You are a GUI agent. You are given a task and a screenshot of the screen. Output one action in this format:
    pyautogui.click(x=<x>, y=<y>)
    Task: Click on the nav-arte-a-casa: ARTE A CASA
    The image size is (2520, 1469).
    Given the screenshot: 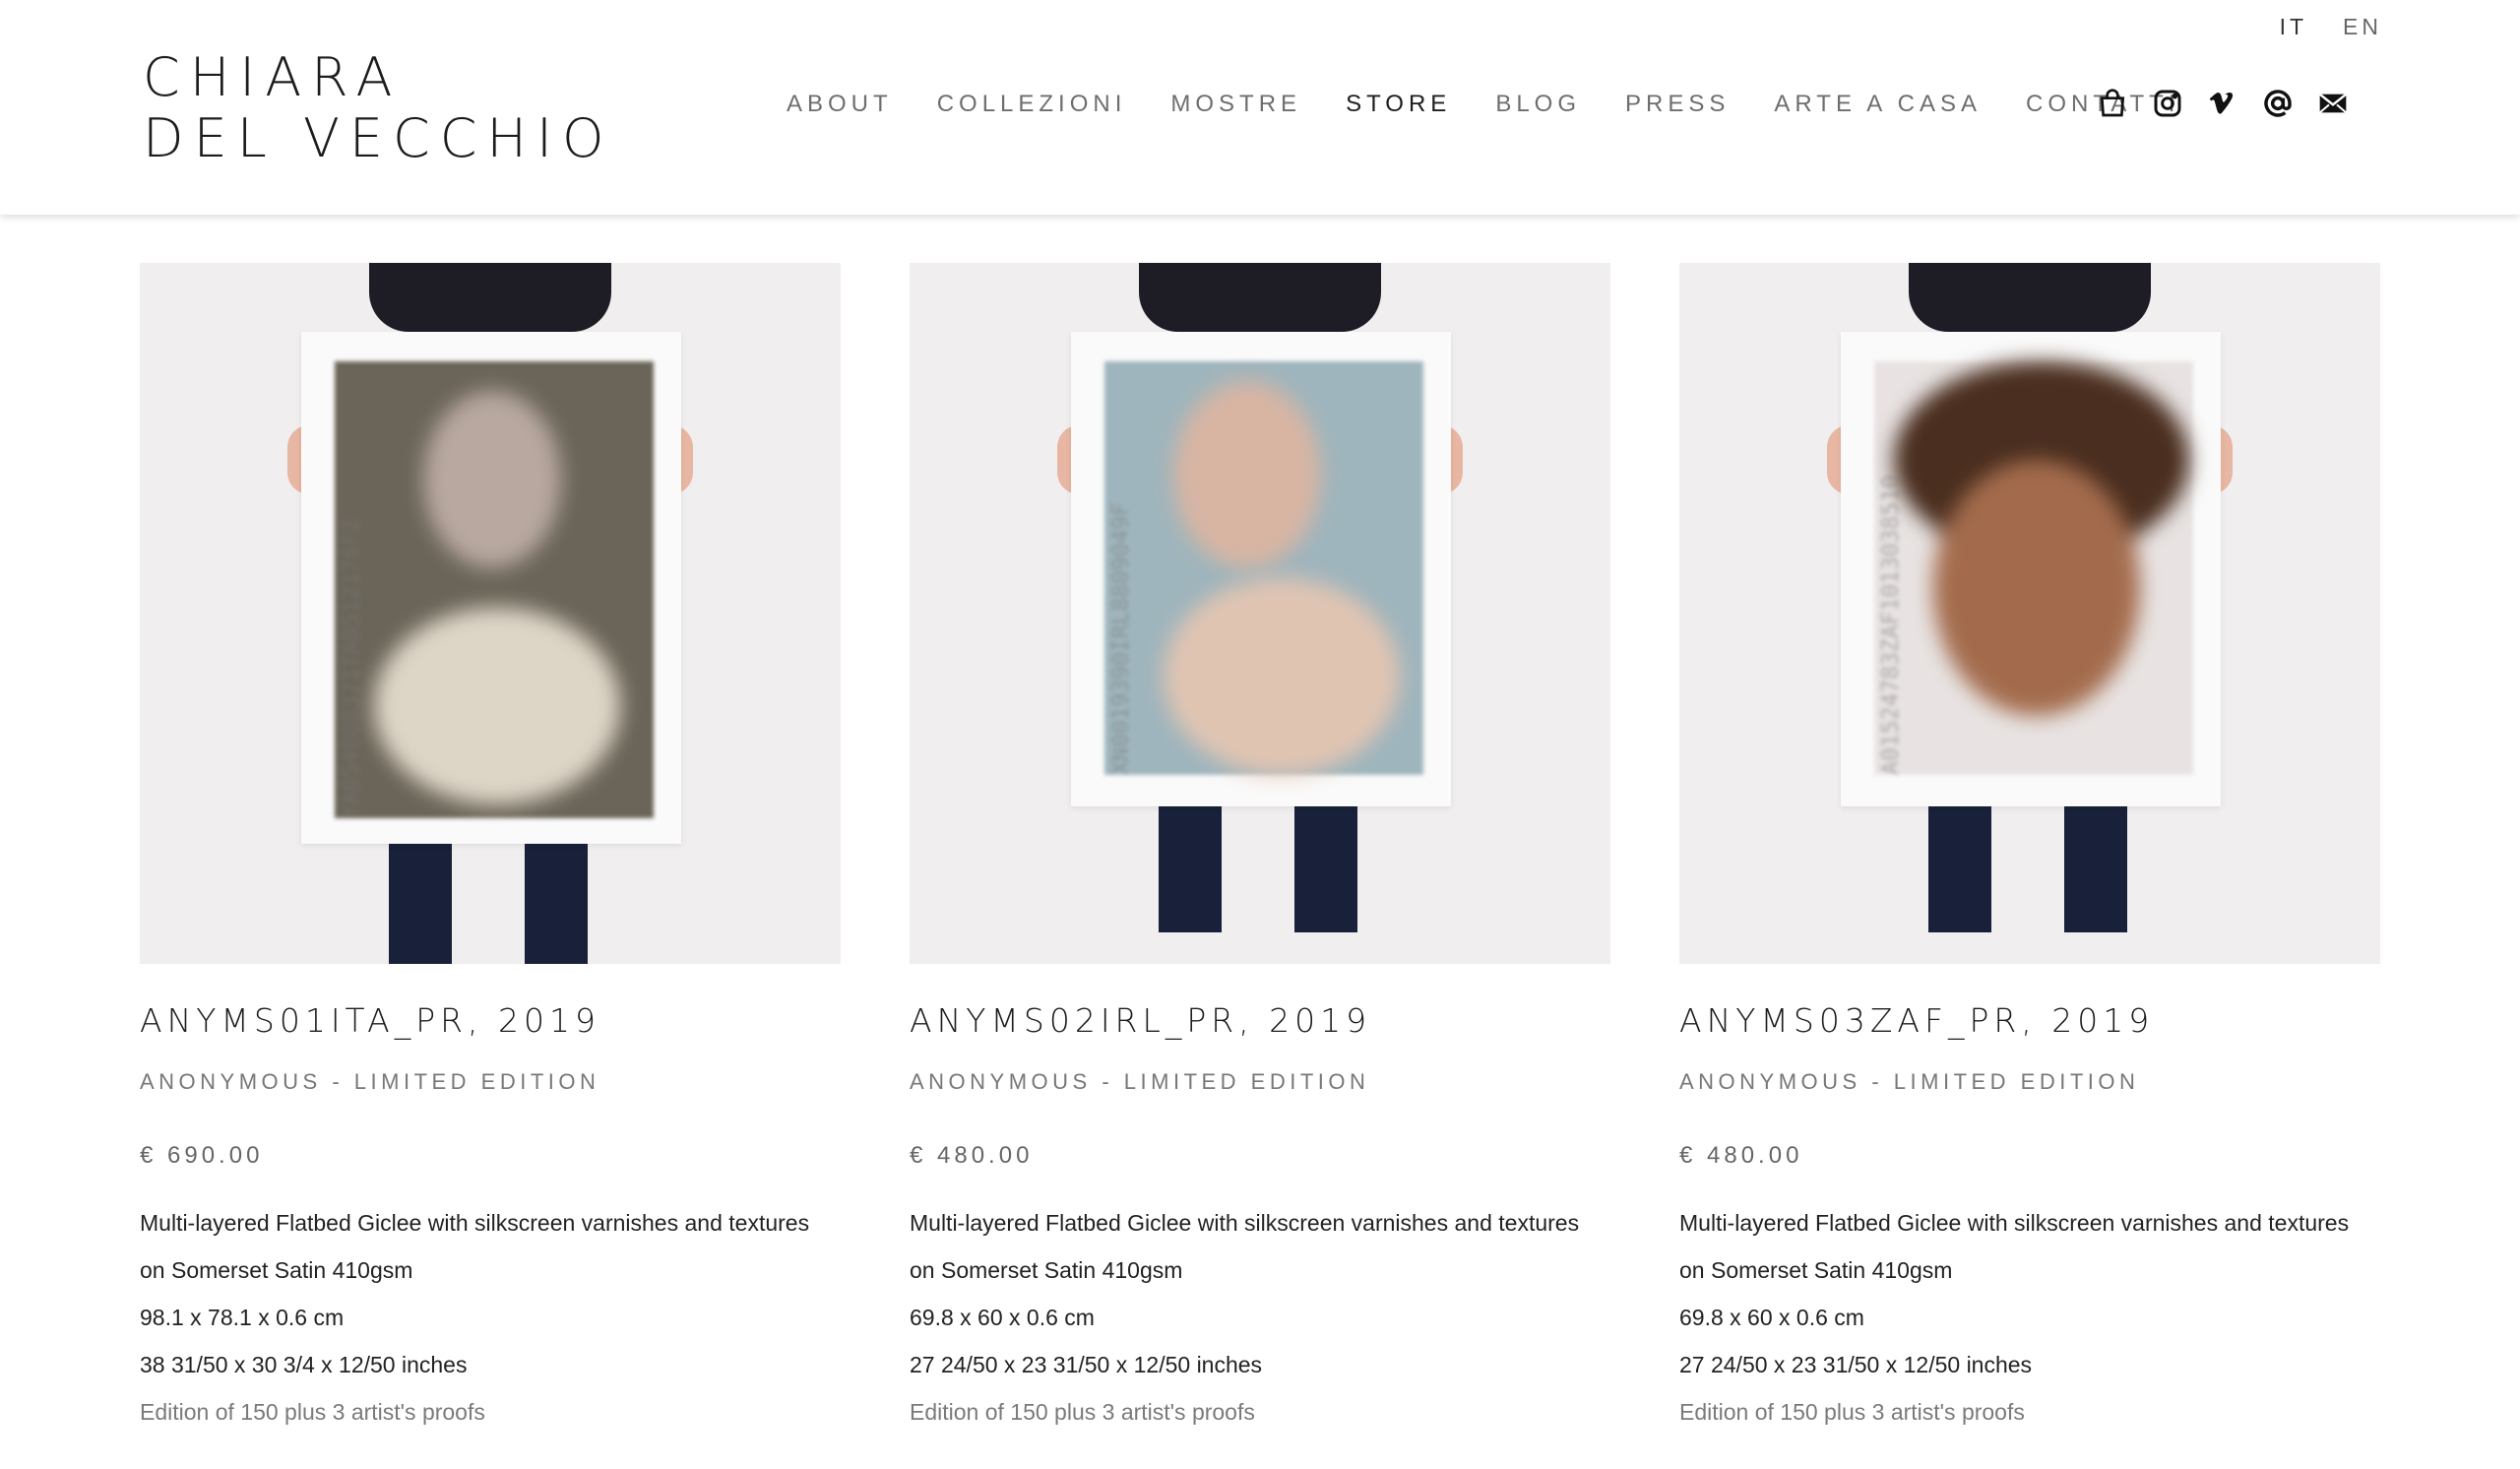 What is the action you would take?
    pyautogui.click(x=1878, y=105)
    